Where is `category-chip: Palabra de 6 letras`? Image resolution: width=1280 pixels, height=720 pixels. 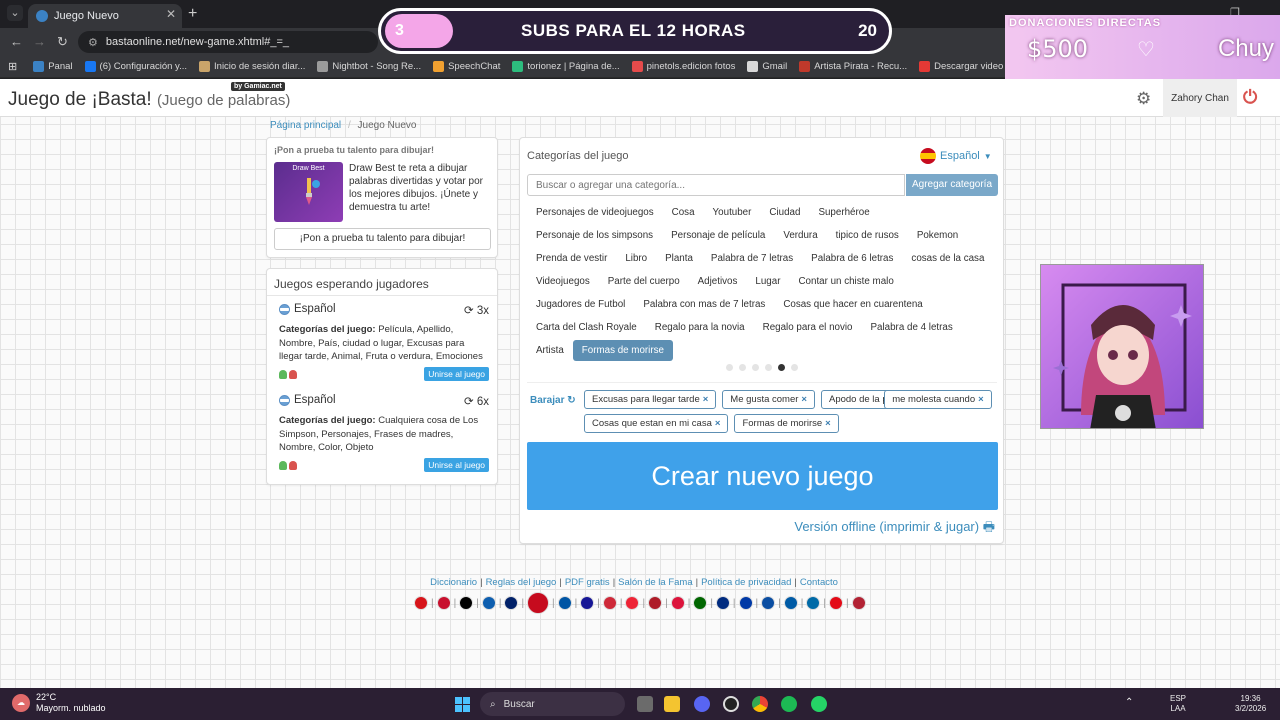
category-chip: Palabra de 6 letras is located at coordinates (852, 258).